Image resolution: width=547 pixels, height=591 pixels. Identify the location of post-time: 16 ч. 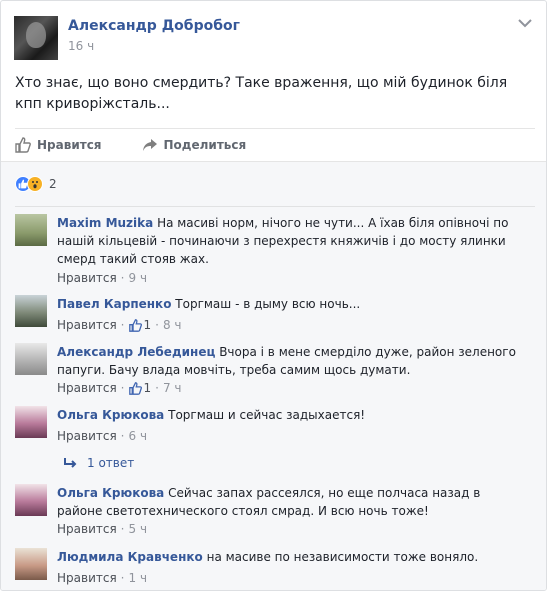
(81, 46).